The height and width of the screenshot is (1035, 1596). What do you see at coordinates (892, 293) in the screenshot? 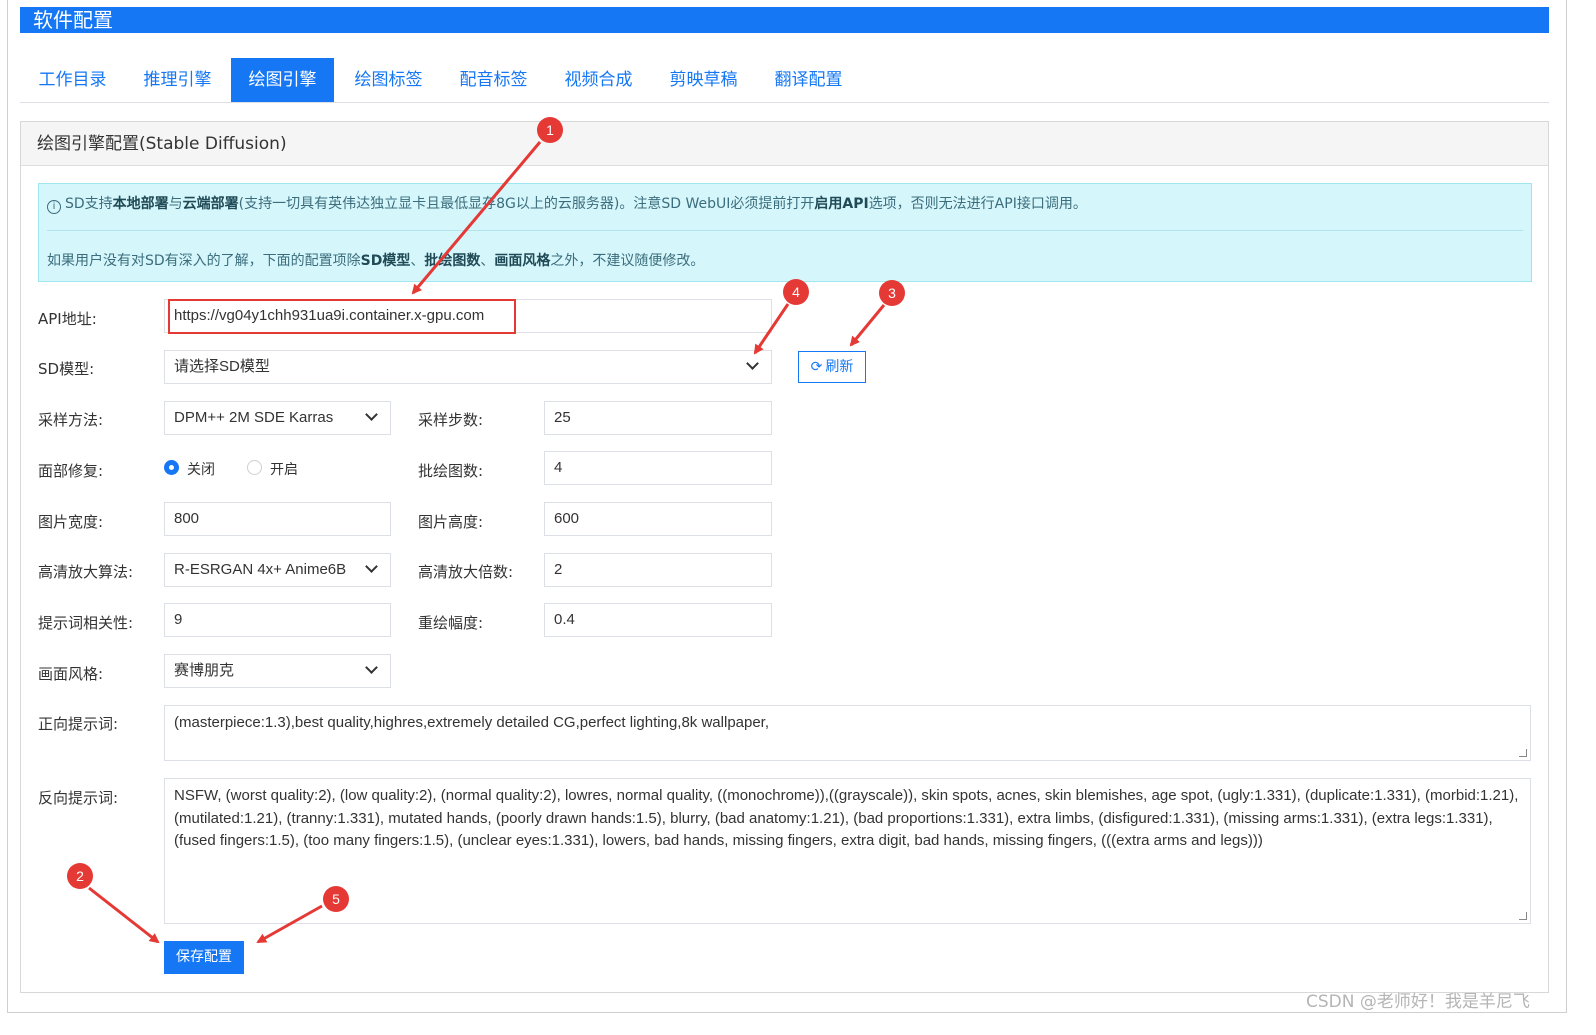
I see `annotation-badge-3: 3` at bounding box center [892, 293].